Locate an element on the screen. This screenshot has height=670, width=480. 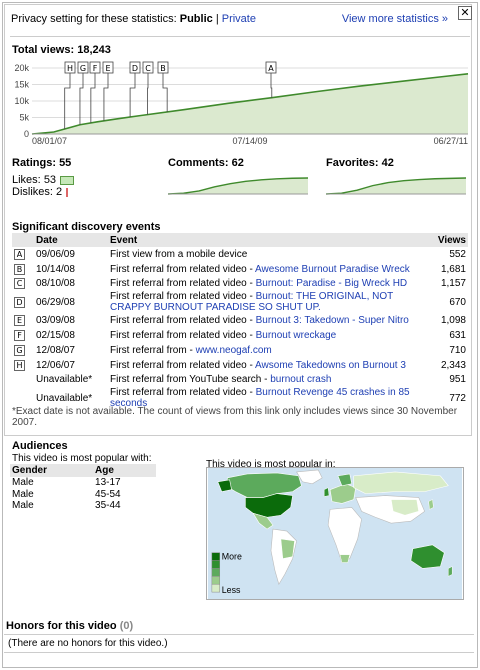
audiences-header-row: Gender Age is located at coordinates (83, 470).